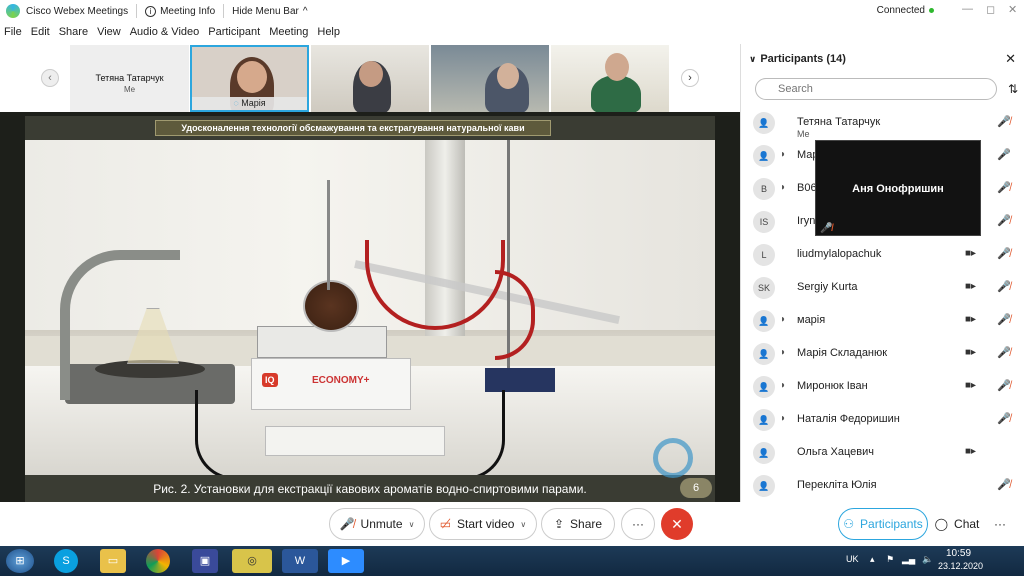 This screenshot has width=1024, height=576. I want to click on close-window-button: ✕, so click(1012, 9).